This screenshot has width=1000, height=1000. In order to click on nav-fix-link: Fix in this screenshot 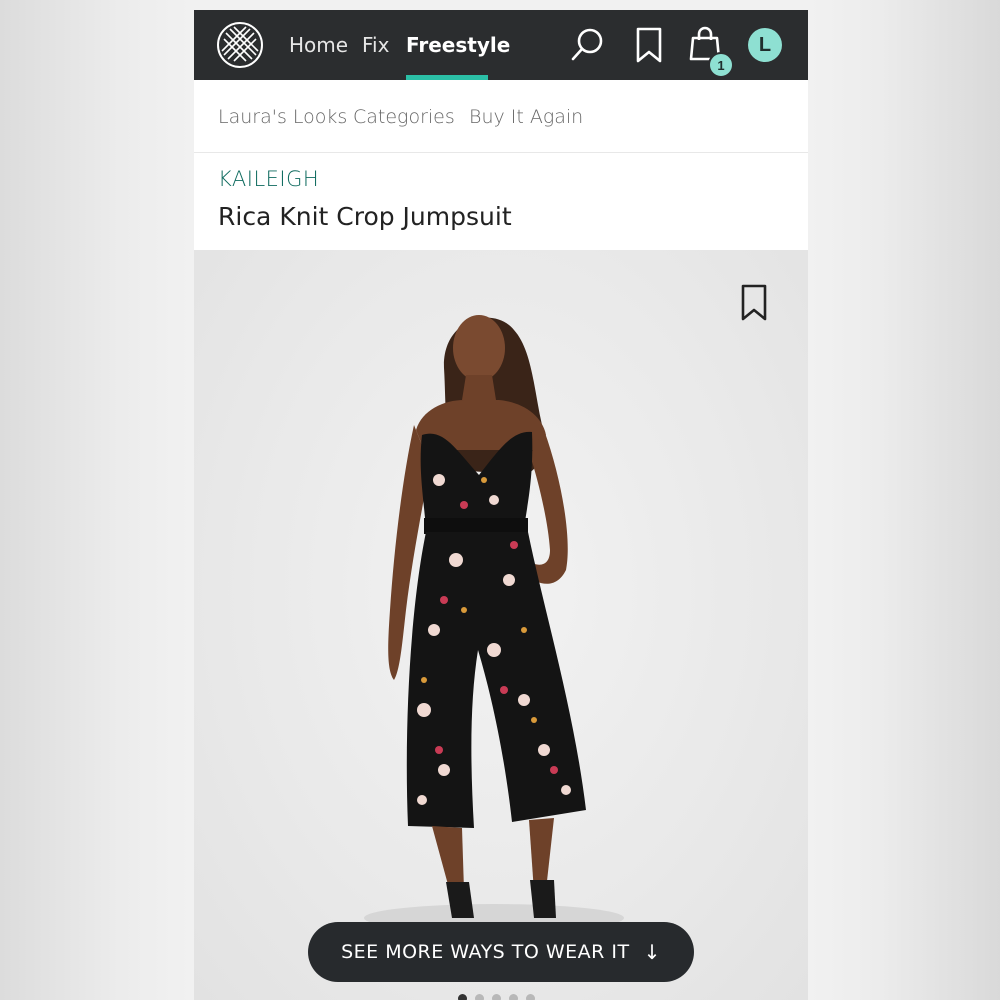, I will do `click(375, 45)`.